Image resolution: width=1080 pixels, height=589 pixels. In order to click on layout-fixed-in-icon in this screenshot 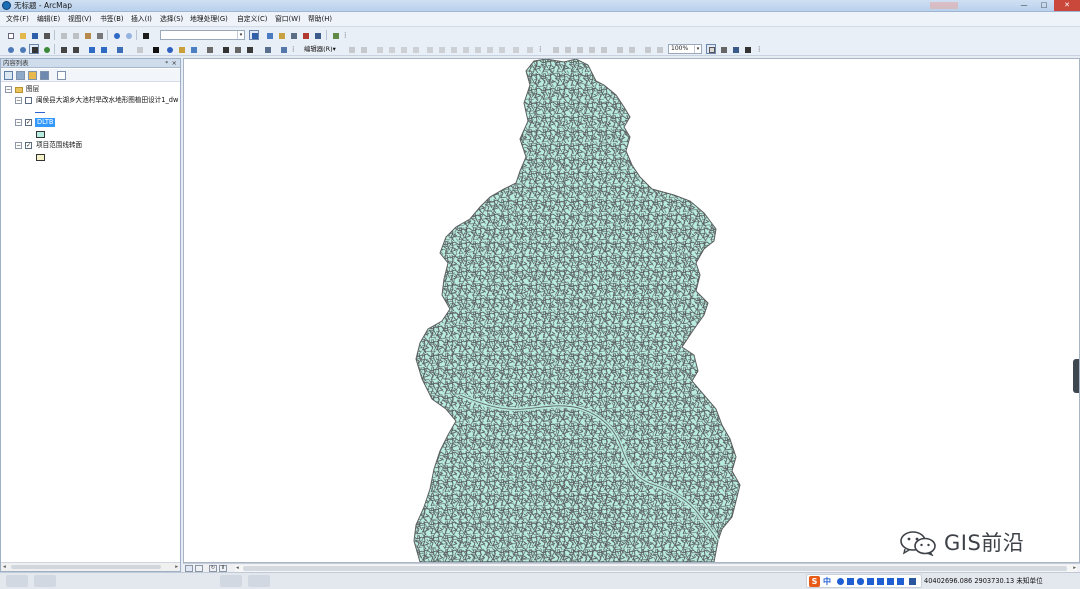, I will do `click(619, 49)`.